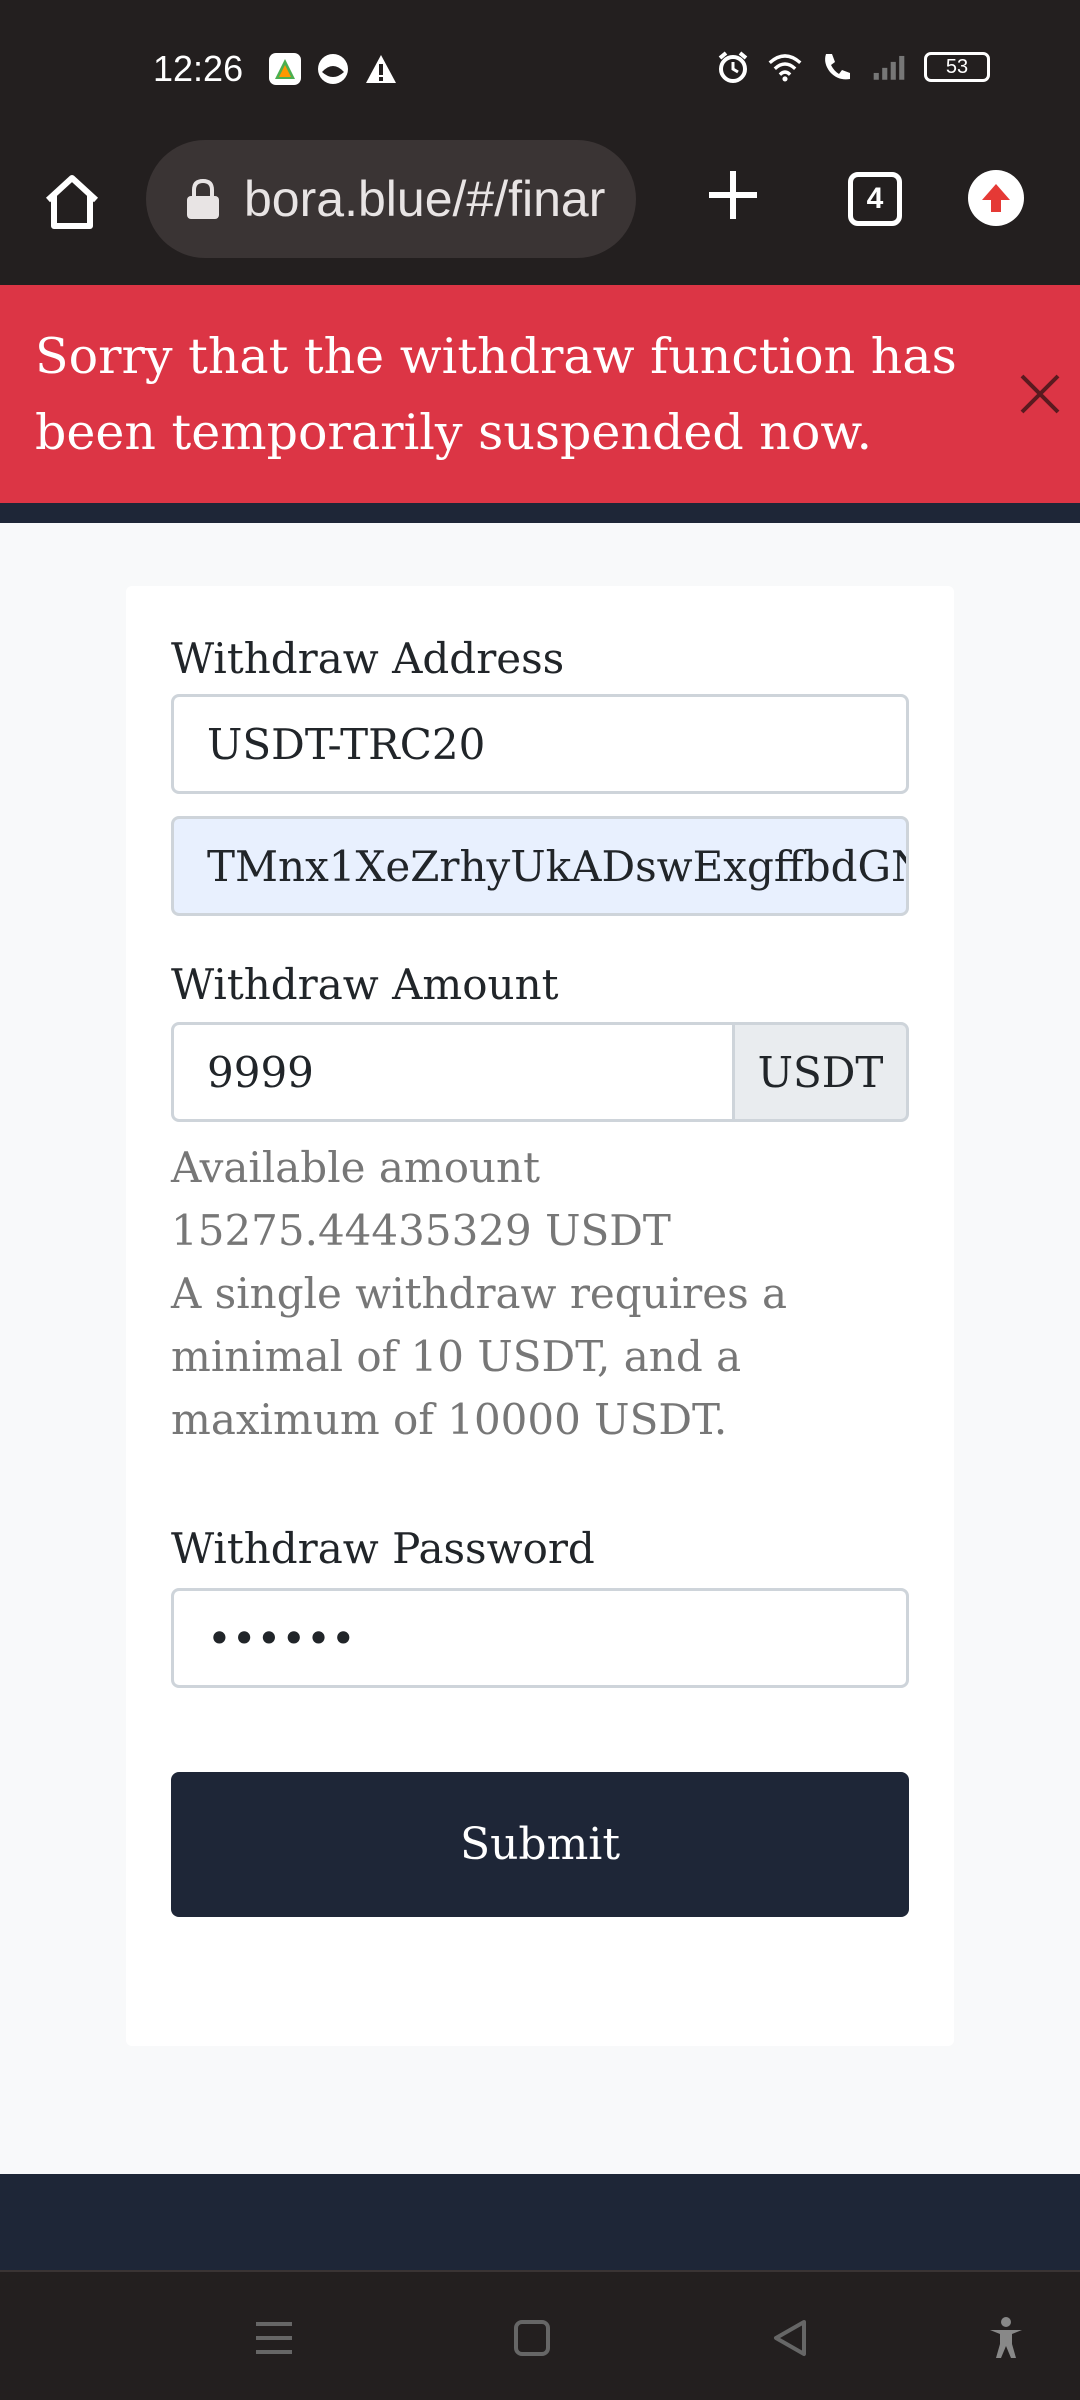  I want to click on plus-icon, so click(733, 195).